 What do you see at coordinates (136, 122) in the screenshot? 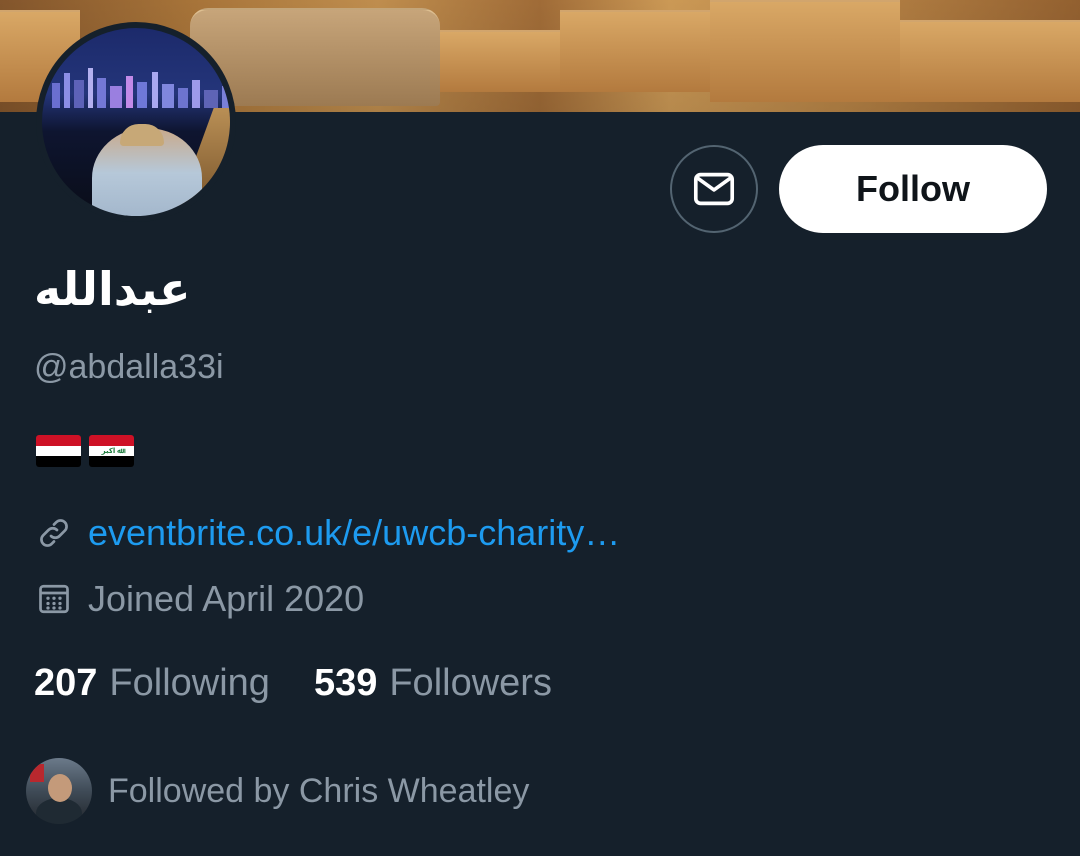
I see `profile-avatar` at bounding box center [136, 122].